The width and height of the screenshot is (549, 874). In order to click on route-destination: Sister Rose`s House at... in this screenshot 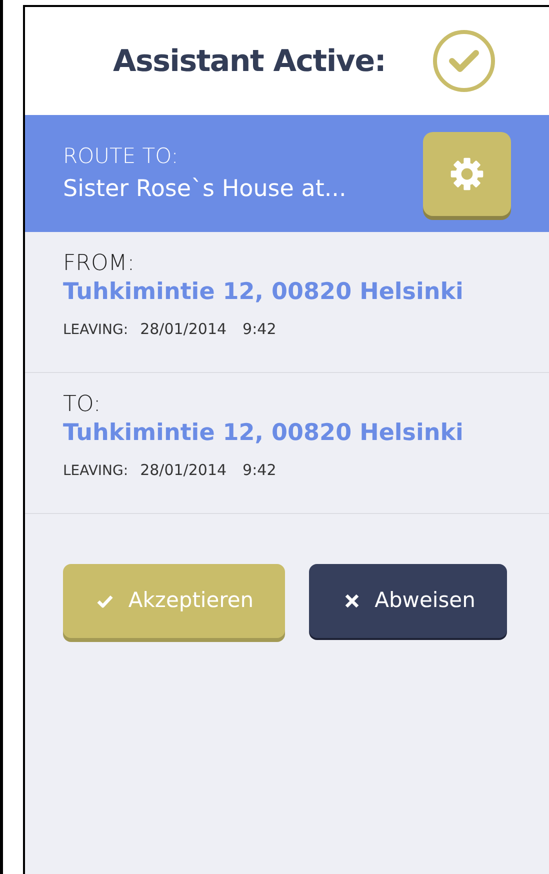, I will do `click(205, 189)`.